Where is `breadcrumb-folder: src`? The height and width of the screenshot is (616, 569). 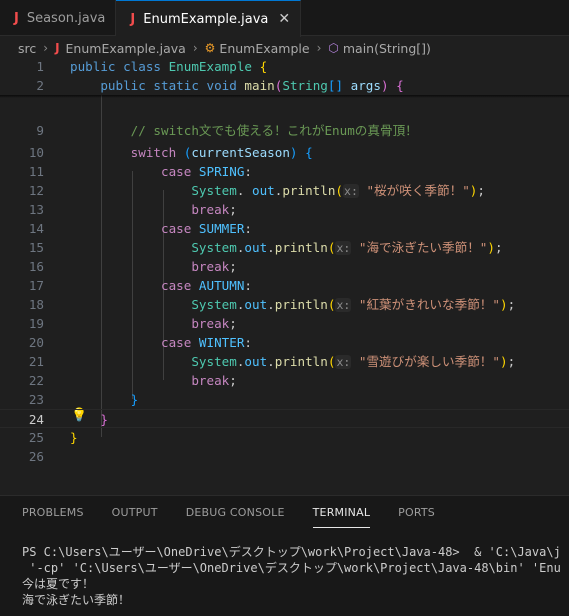 breadcrumb-folder: src is located at coordinates (27, 48).